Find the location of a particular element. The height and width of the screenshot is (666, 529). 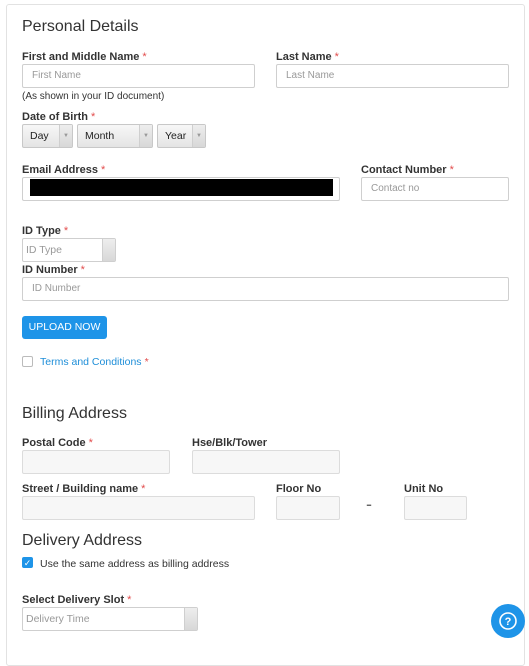

contact-label: Contact Number * is located at coordinates (407, 170).